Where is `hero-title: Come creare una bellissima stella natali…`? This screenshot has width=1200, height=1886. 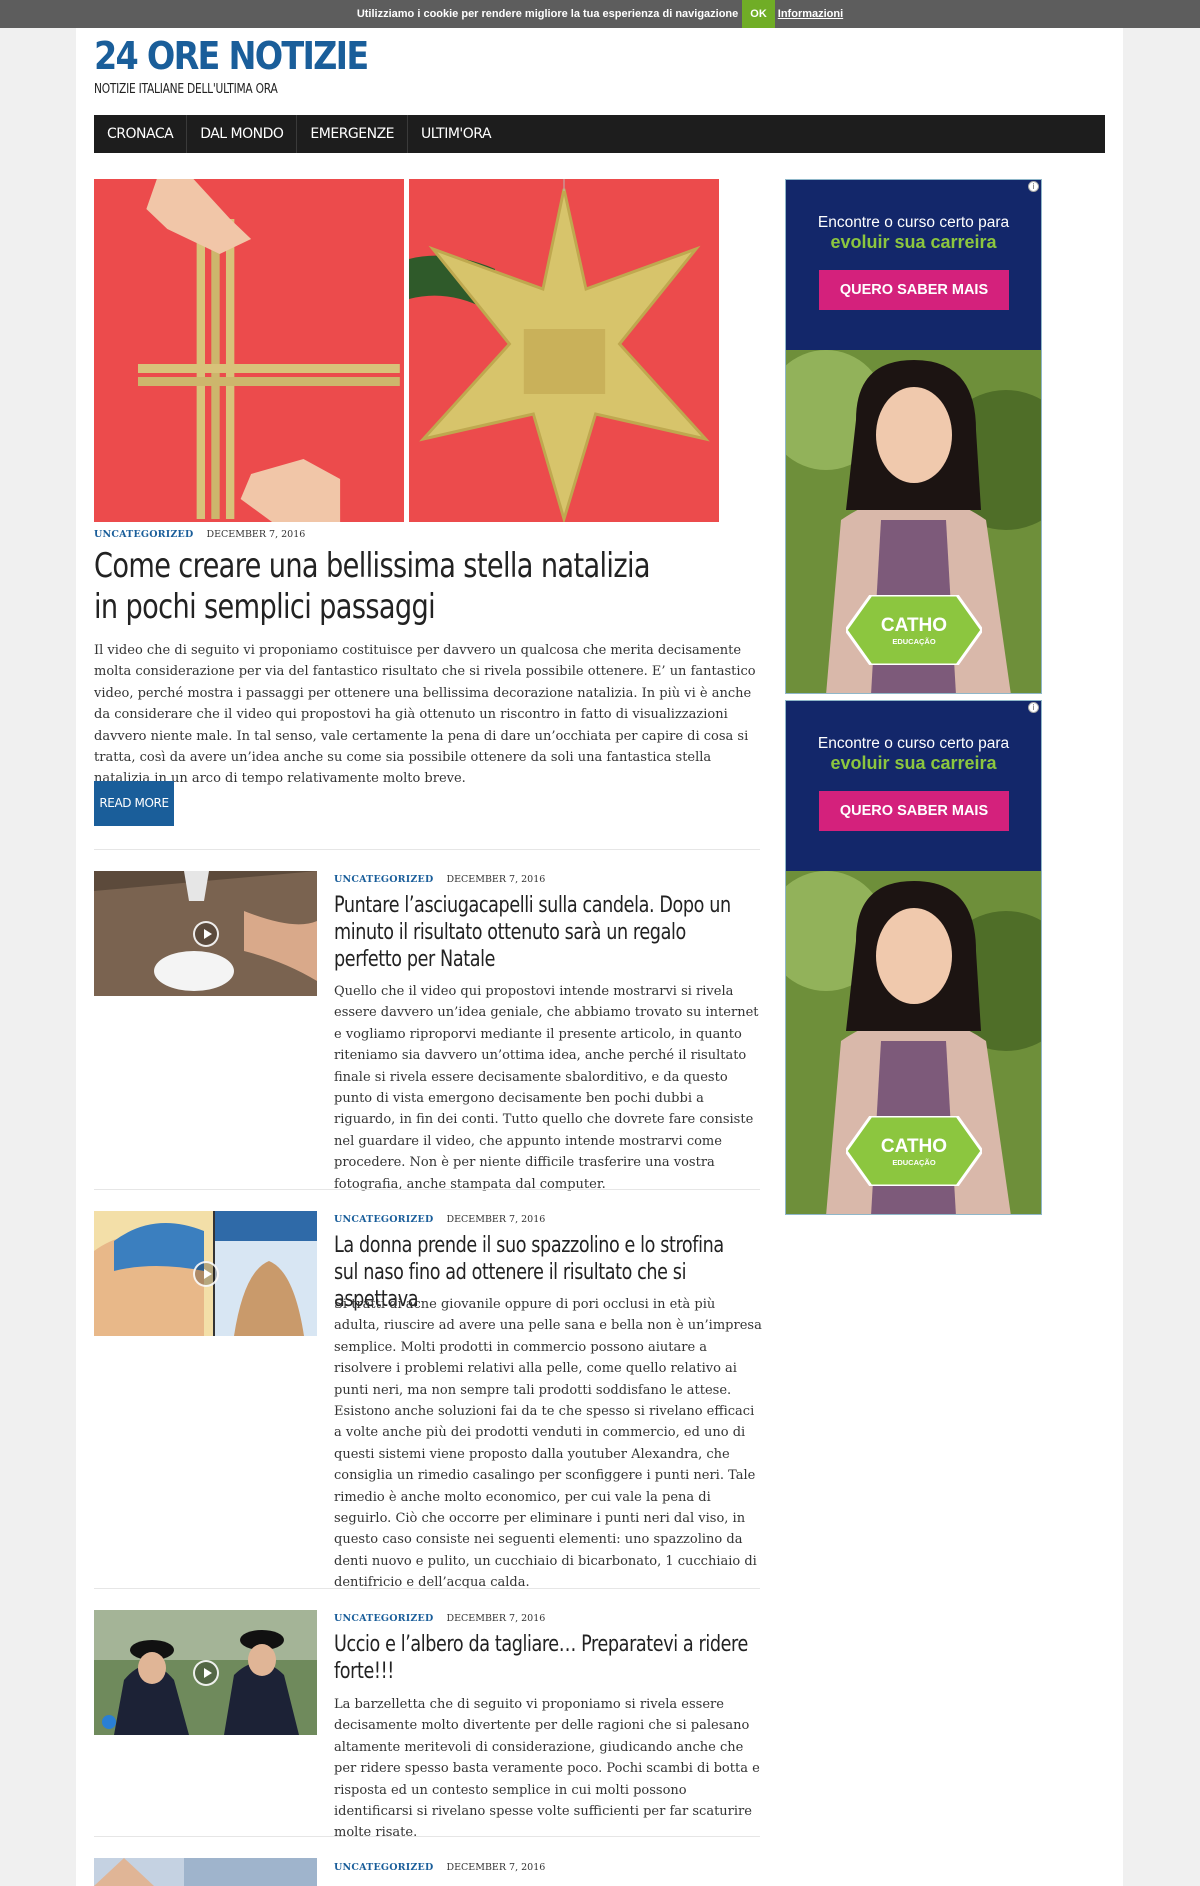
hero-title: Come creare una bellissima stella natali… is located at coordinates (374, 587).